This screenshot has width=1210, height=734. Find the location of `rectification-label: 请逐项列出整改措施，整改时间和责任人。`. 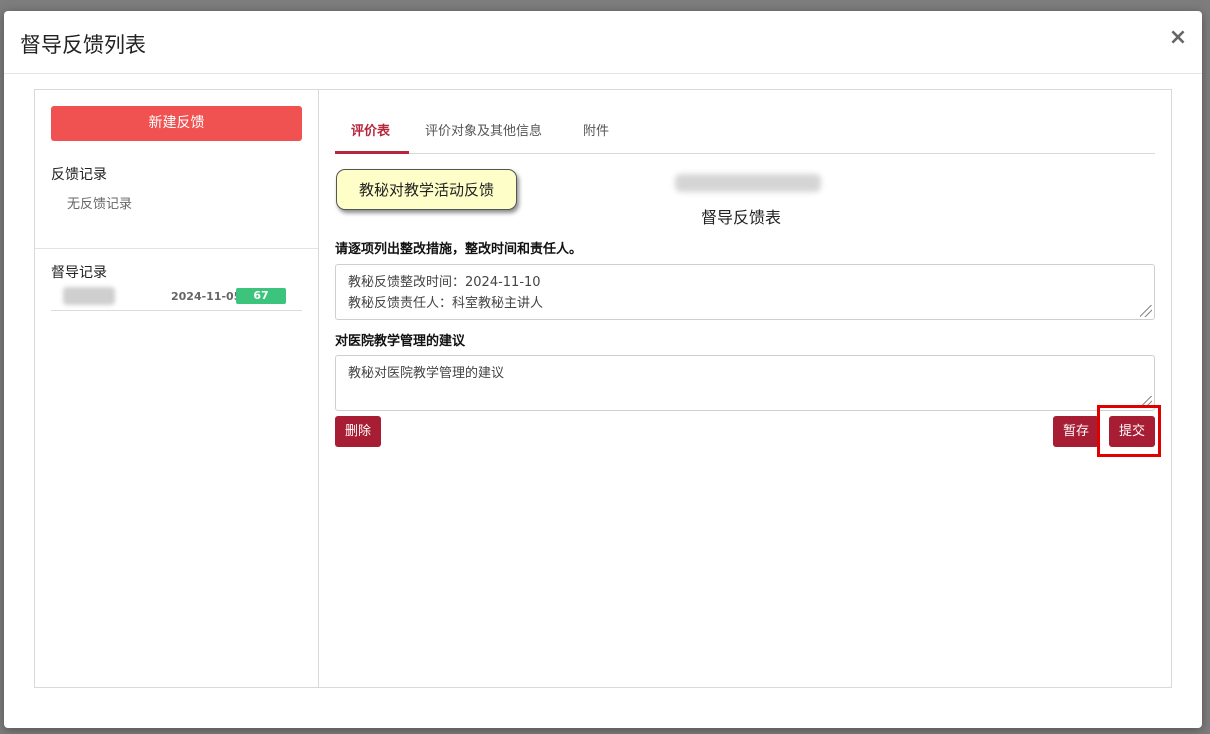

rectification-label: 请逐项列出整改措施，整改时间和责任人。 is located at coordinates (459, 249).